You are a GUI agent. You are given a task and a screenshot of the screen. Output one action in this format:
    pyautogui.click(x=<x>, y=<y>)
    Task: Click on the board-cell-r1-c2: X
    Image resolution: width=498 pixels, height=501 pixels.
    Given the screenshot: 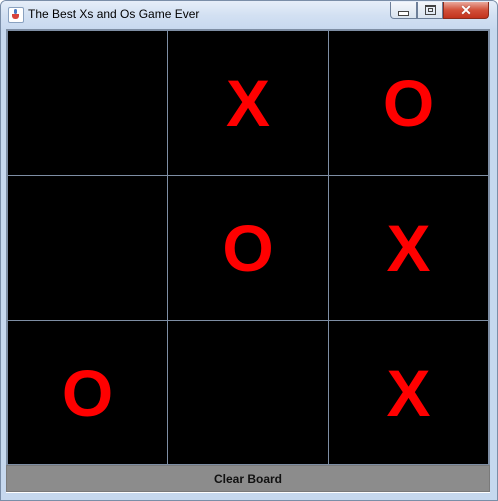 What is the action you would take?
    pyautogui.click(x=248, y=103)
    